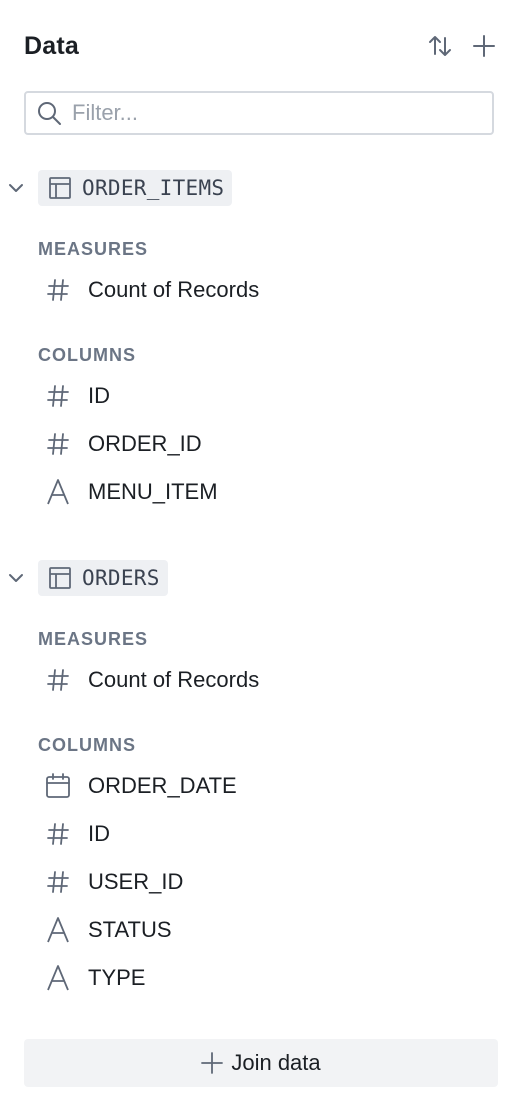 Image resolution: width=522 pixels, height=1110 pixels. Describe the element at coordinates (261, 492) in the screenshot. I see `column-item: MENU_ITEM` at that location.